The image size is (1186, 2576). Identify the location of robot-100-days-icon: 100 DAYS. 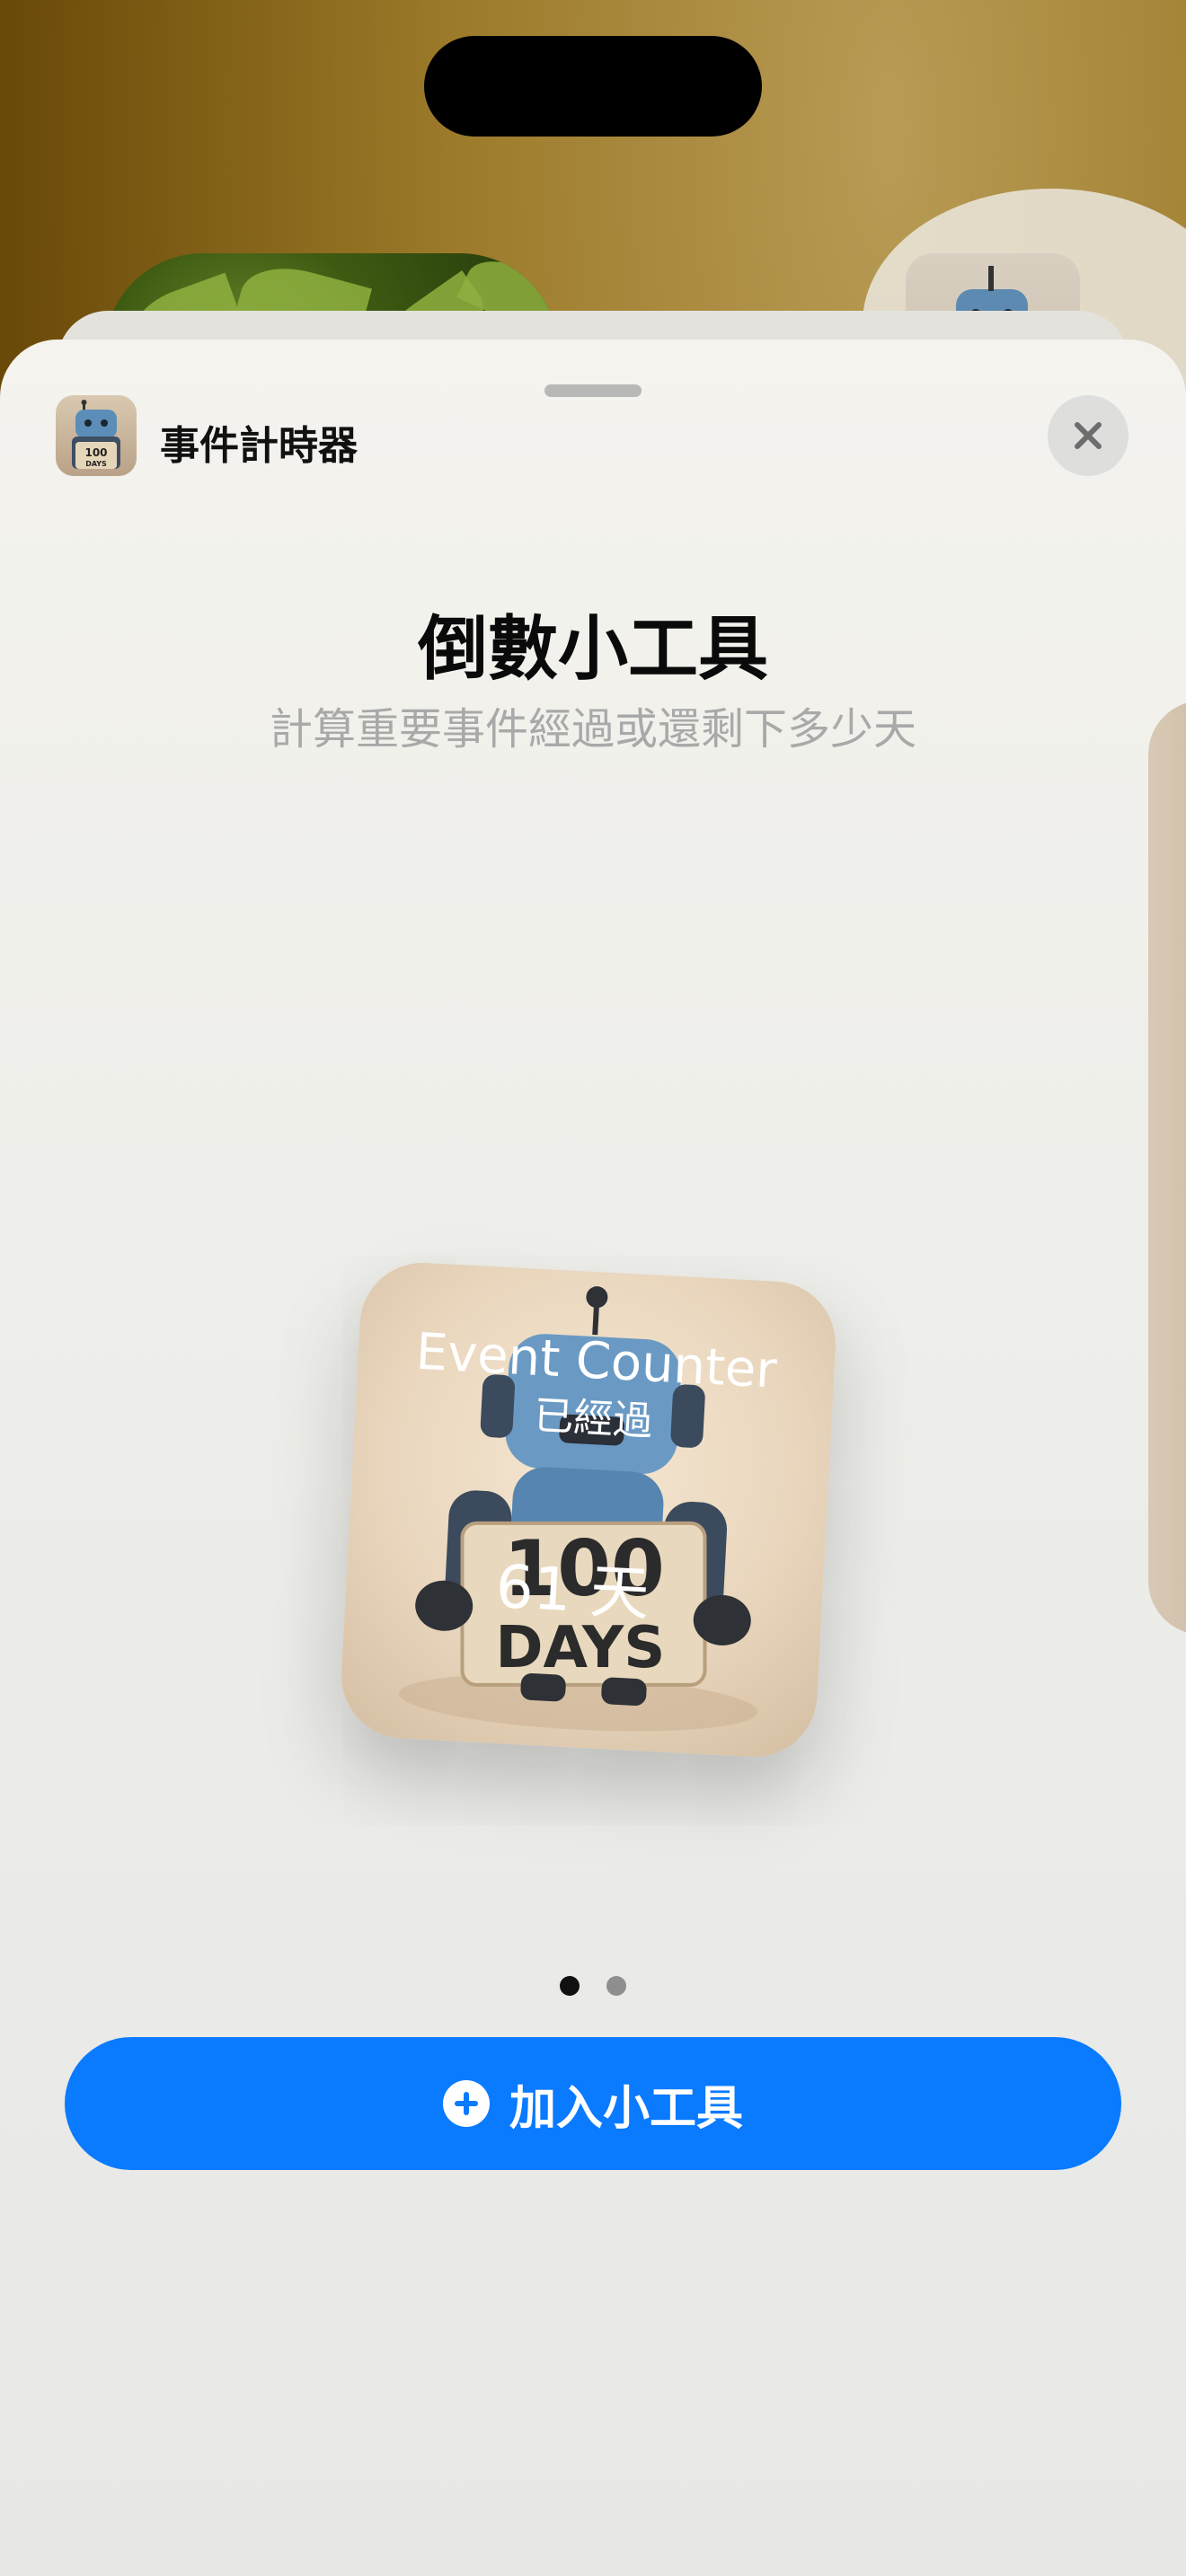
(96, 435).